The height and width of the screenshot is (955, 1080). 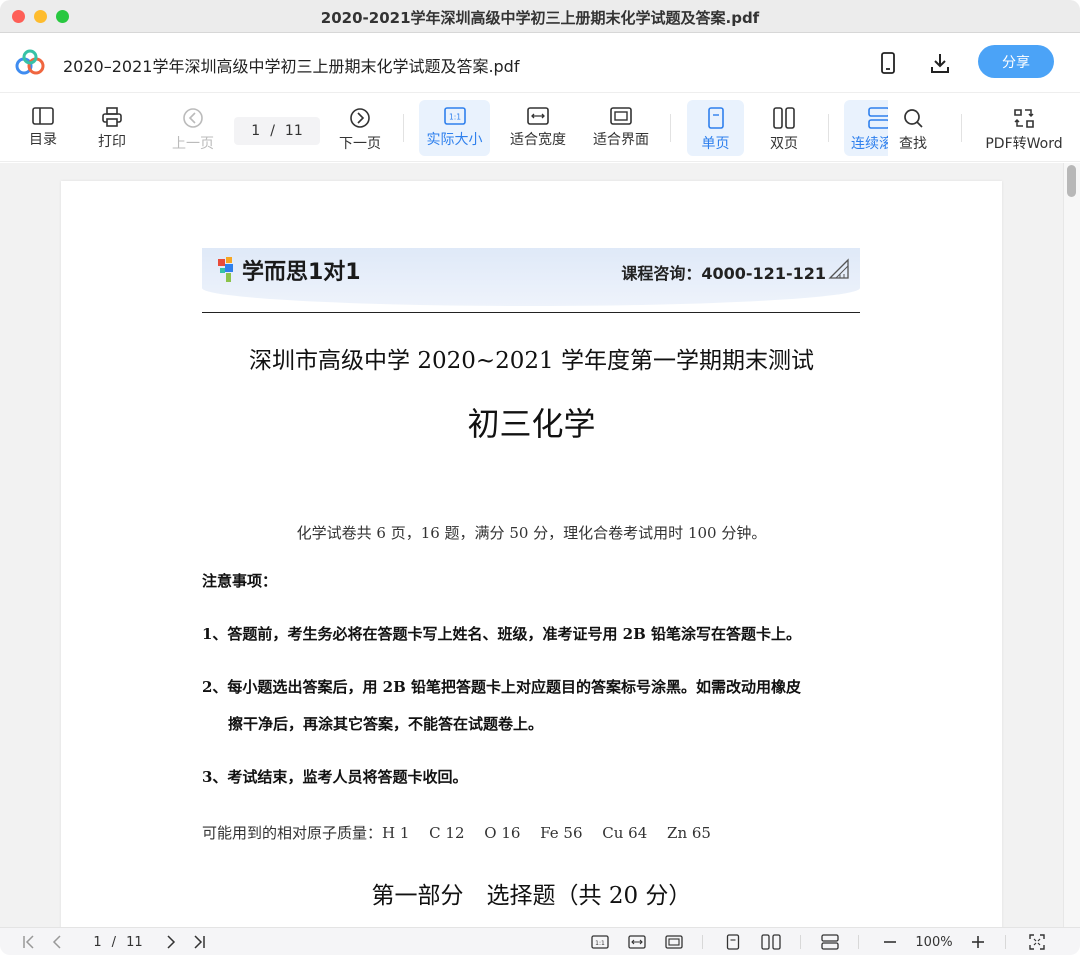 What do you see at coordinates (621, 116) in the screenshot?
I see `fit-page-icon` at bounding box center [621, 116].